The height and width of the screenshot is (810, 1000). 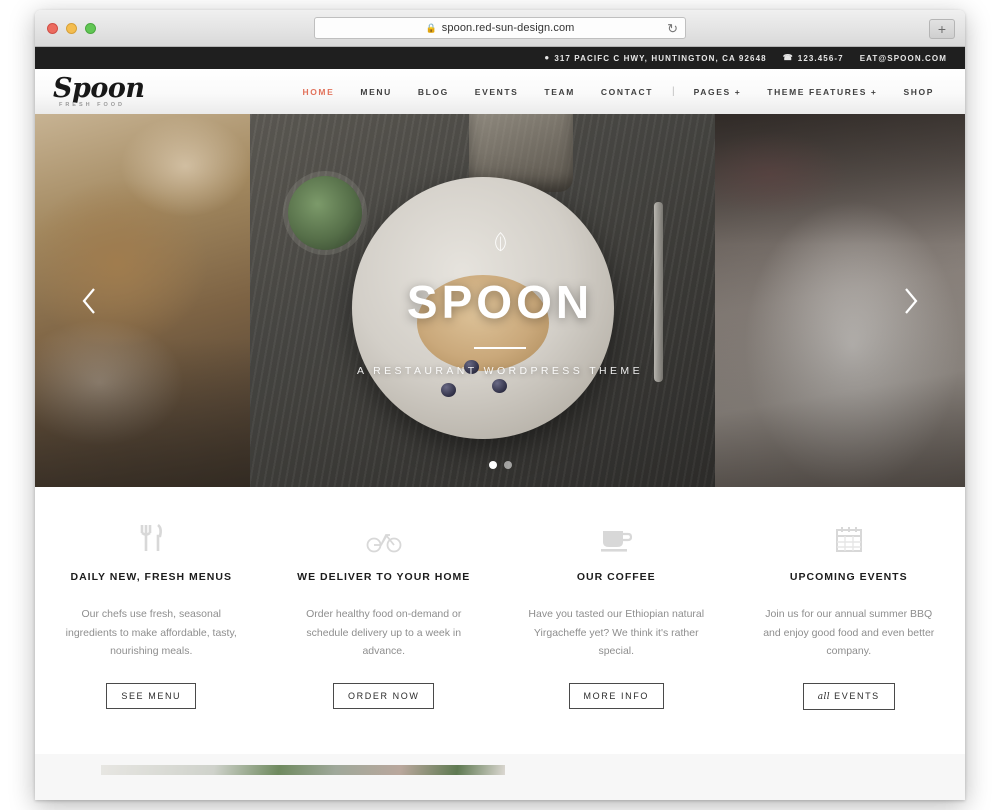 What do you see at coordinates (433, 92) in the screenshot?
I see `nav-item-blog: BLOG` at bounding box center [433, 92].